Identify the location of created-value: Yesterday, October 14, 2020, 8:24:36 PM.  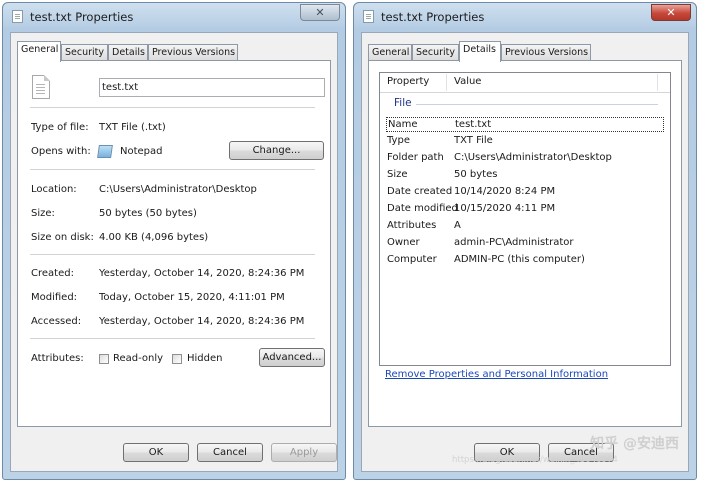
(202, 273).